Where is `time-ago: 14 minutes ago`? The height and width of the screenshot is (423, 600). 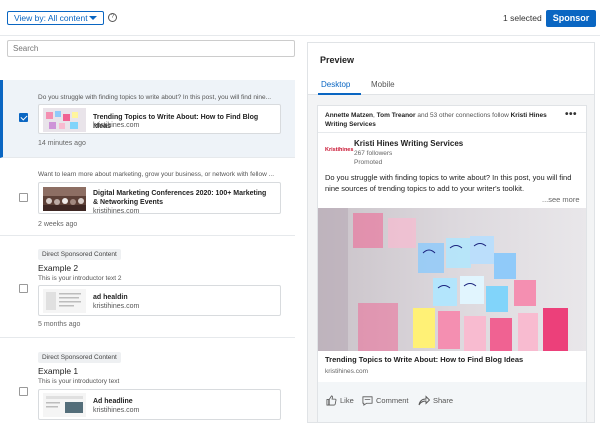 time-ago: 14 minutes ago is located at coordinates (62, 143).